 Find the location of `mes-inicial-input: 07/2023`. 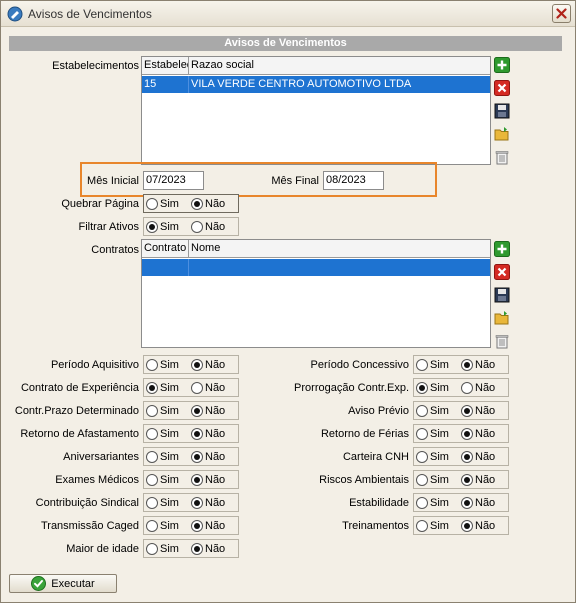

mes-inicial-input: 07/2023 is located at coordinates (173, 180).